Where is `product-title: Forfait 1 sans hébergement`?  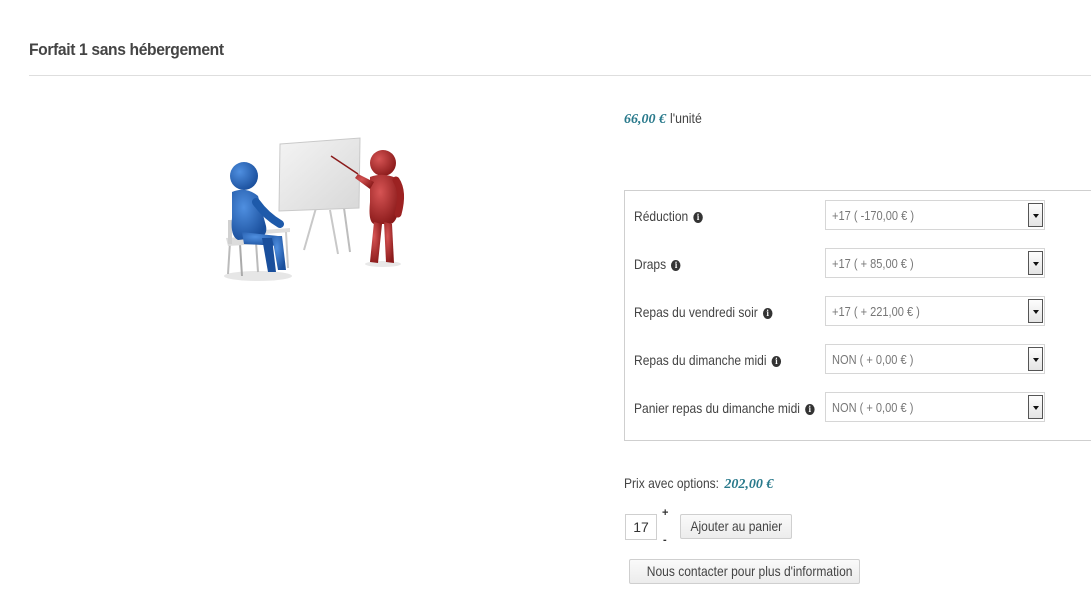
product-title: Forfait 1 sans hébergement is located at coordinates (126, 49).